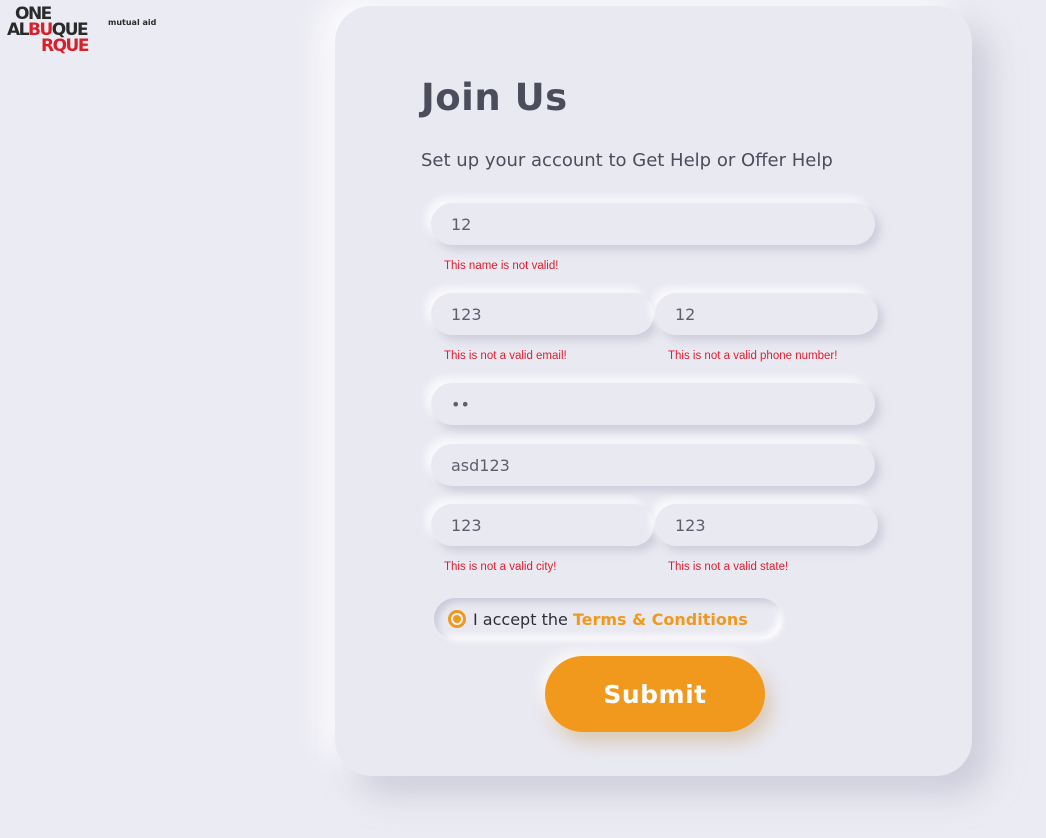 This screenshot has width=1046, height=838. I want to click on email-error: This is not a valid email!, so click(505, 356).